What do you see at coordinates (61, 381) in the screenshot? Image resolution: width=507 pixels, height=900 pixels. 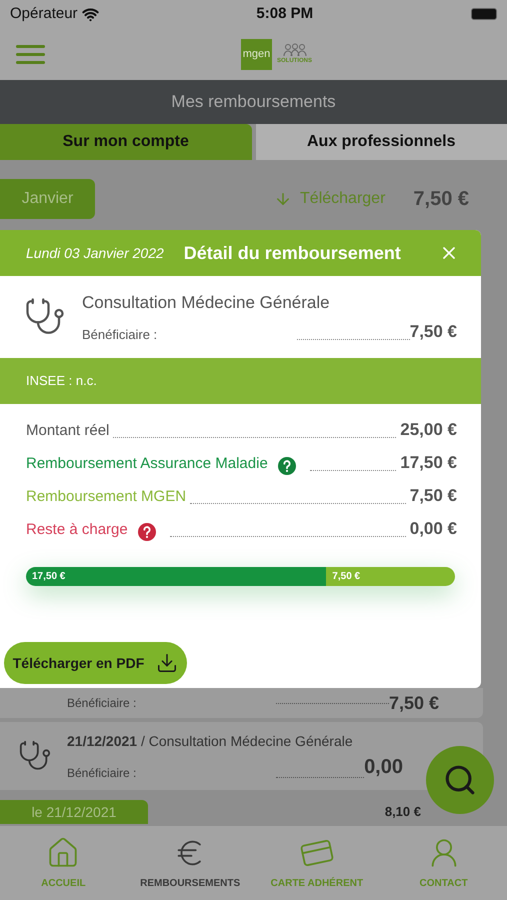 I see `insee-label: INSEE : n.c.` at bounding box center [61, 381].